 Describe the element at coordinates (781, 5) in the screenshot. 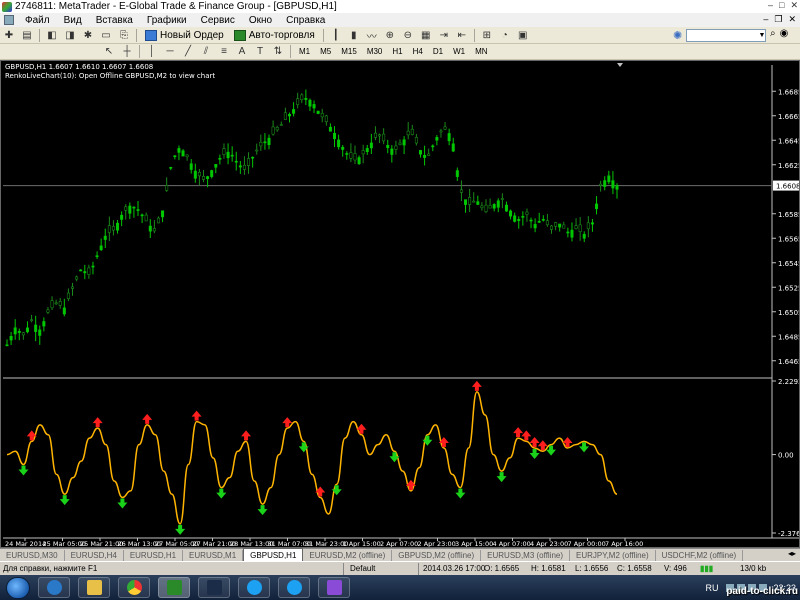

I see `maximize-button: □` at that location.